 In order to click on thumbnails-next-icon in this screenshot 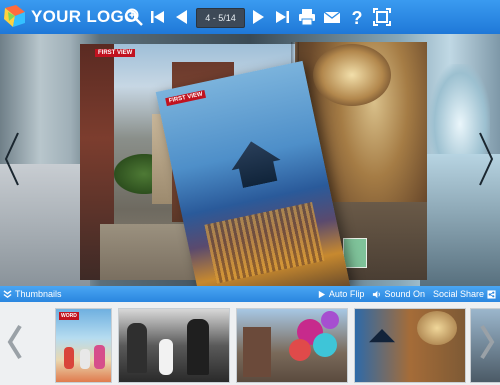, I will do `click(487, 342)`.